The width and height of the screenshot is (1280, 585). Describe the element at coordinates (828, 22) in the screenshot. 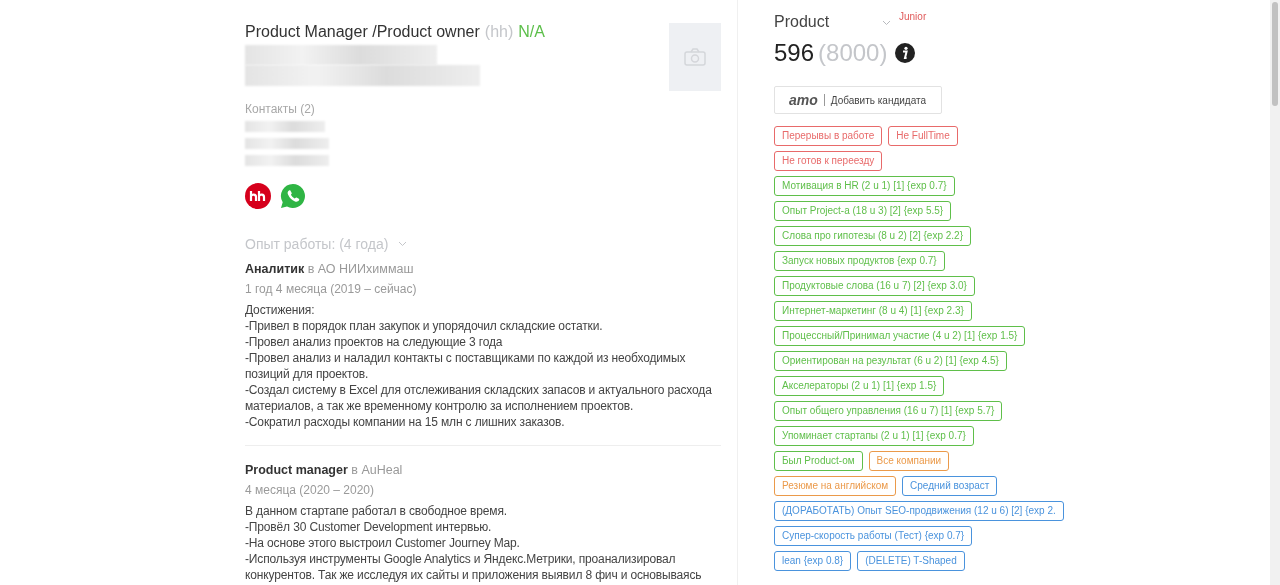

I see `vacancy-select: Product` at that location.